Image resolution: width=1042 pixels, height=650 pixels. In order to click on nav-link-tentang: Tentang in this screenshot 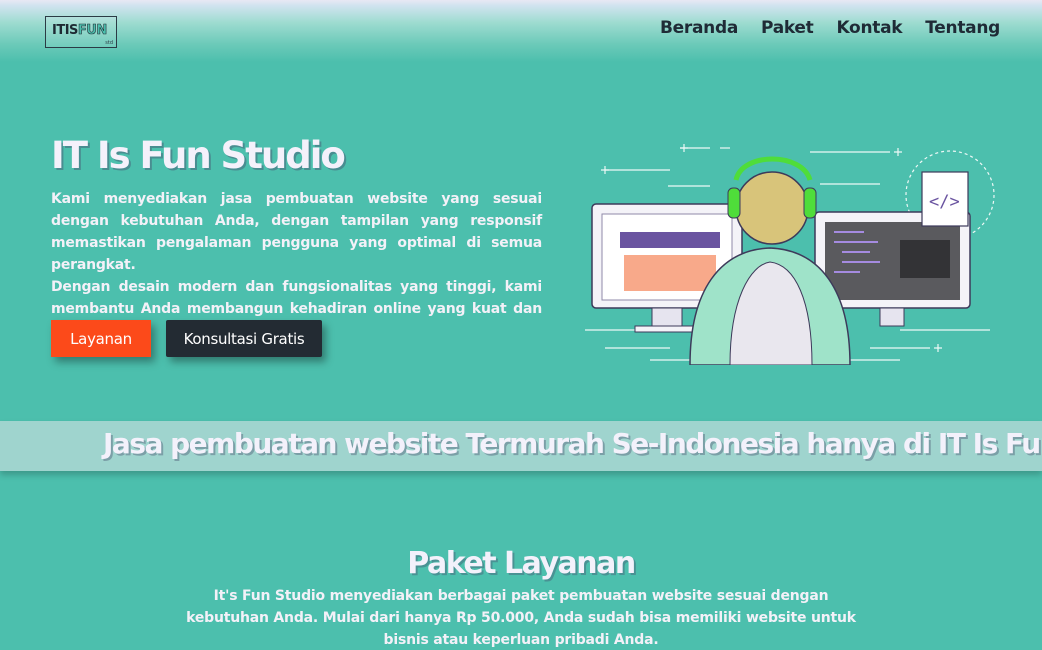, I will do `click(962, 28)`.